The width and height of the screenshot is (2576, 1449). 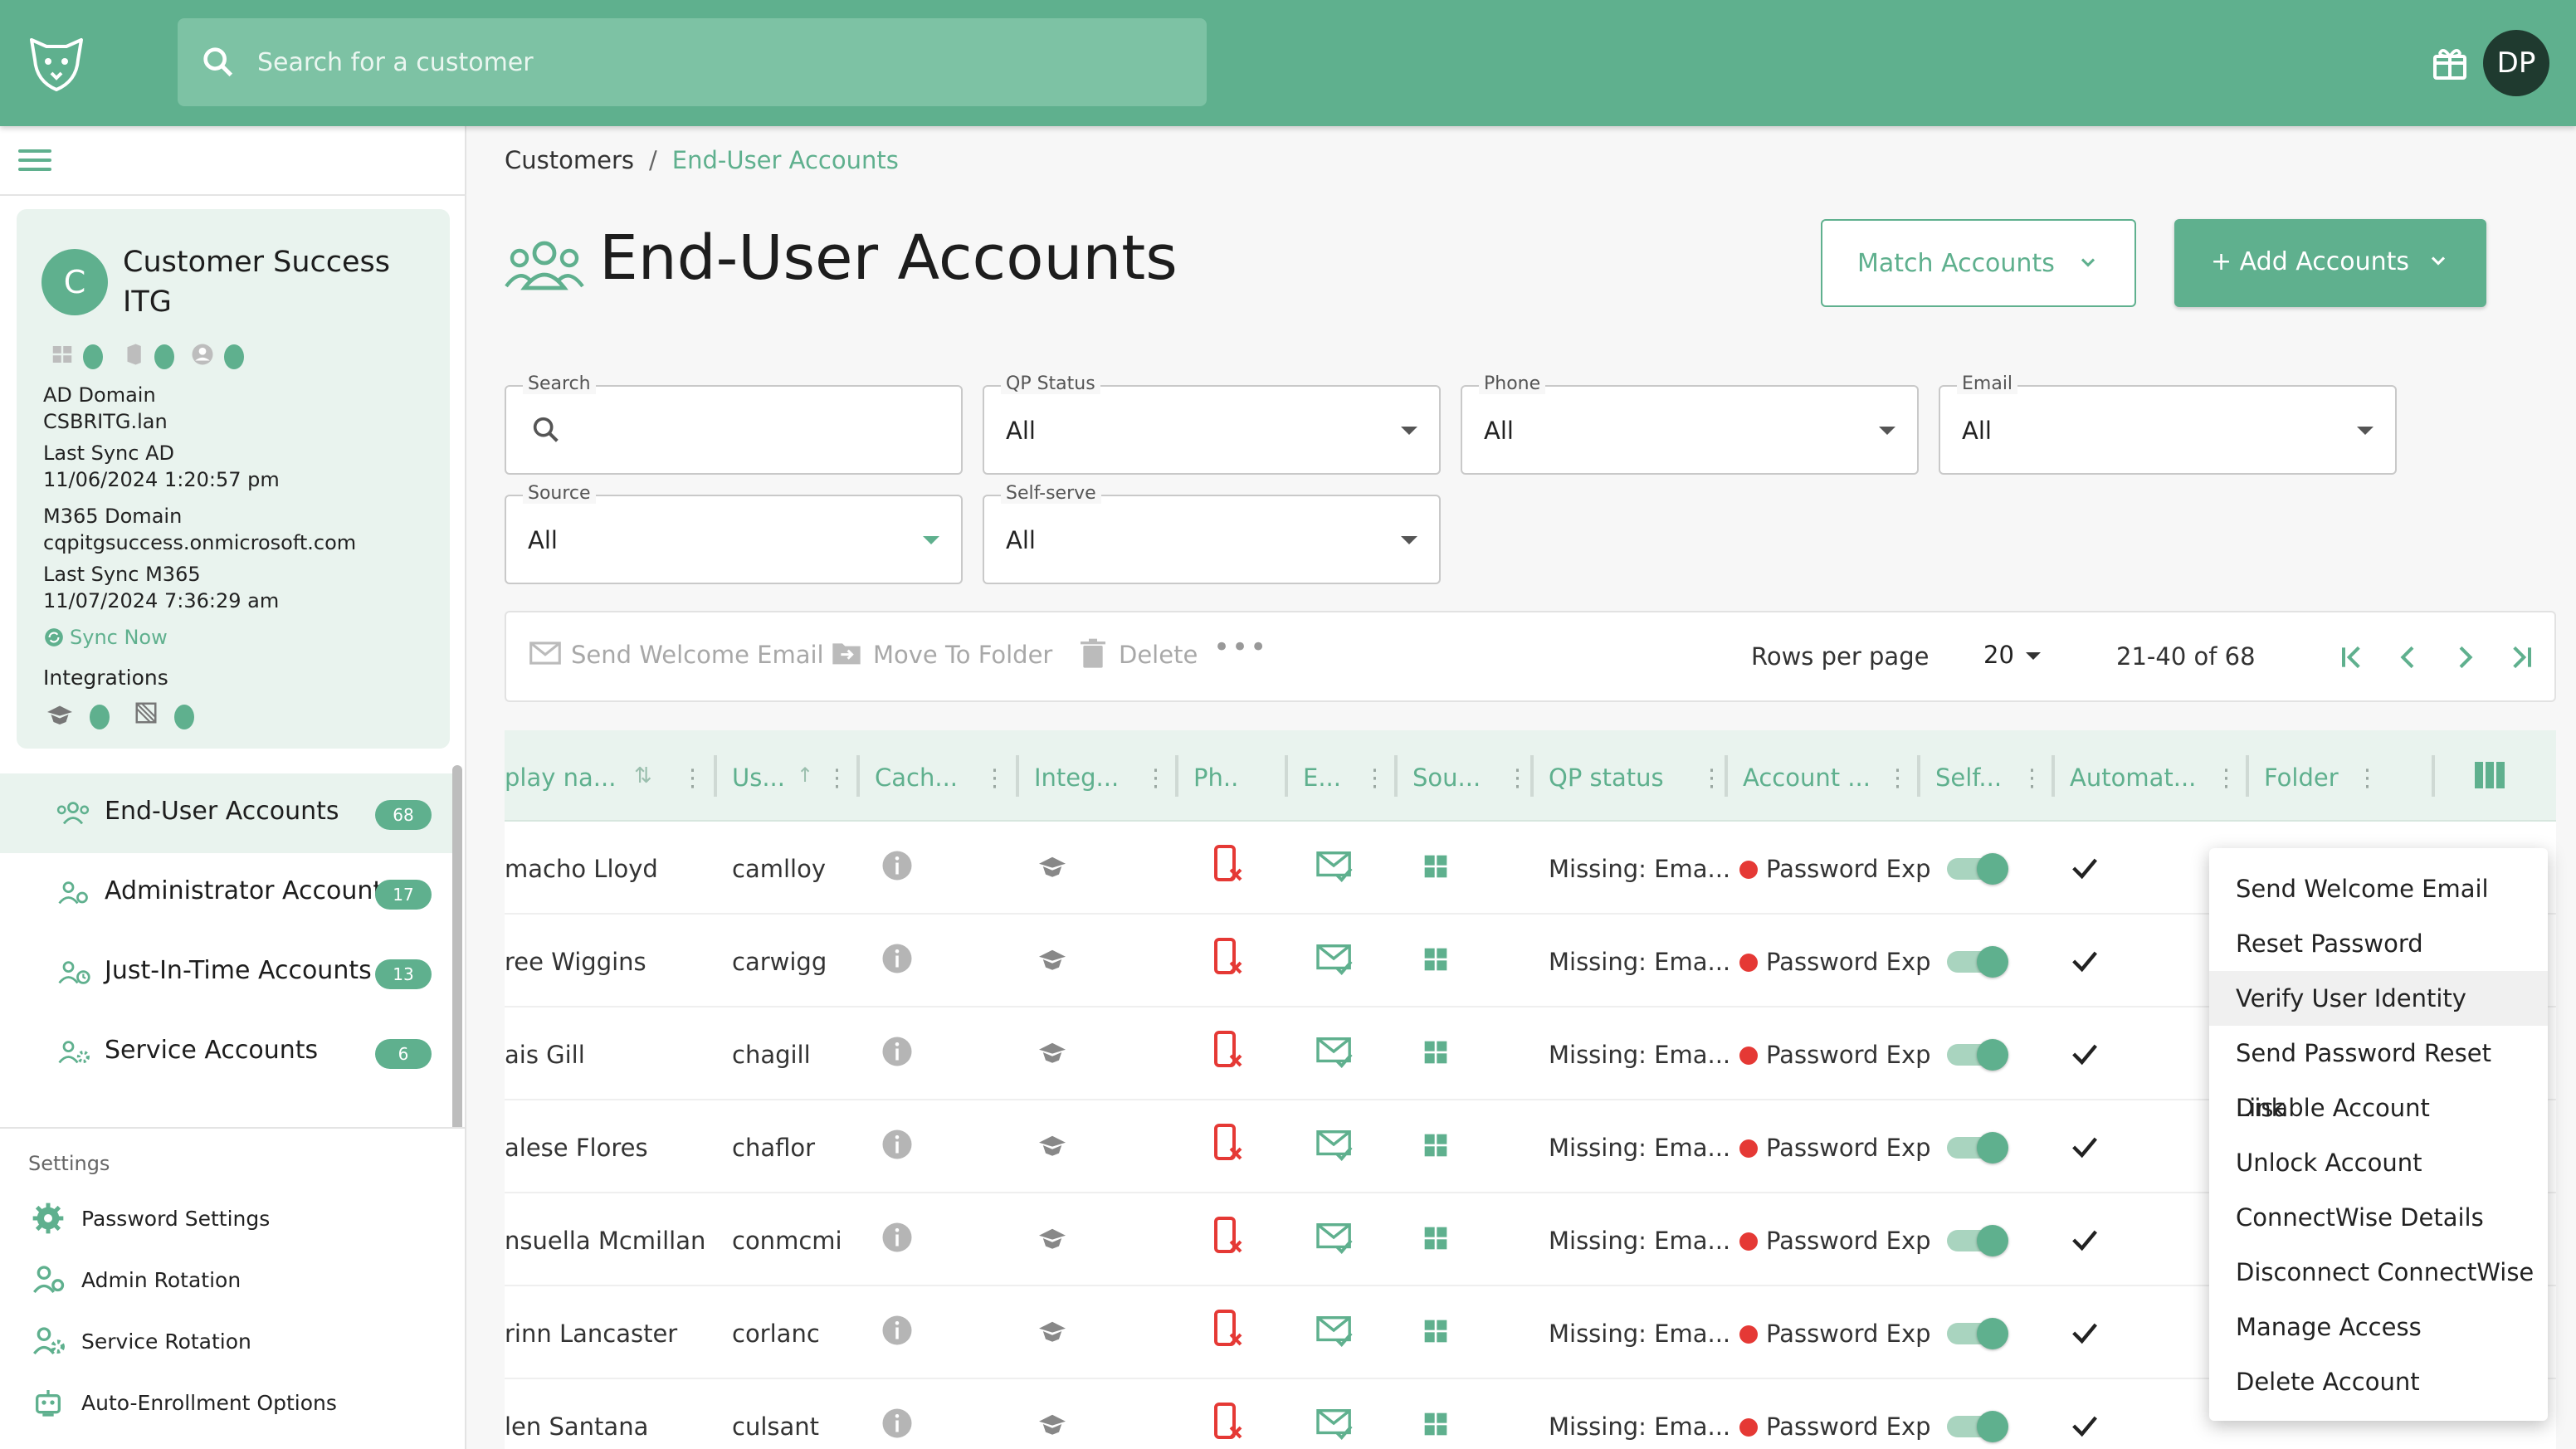 I want to click on settings-auto-enrollment: Auto-Enrollment Options, so click(x=232, y=1402).